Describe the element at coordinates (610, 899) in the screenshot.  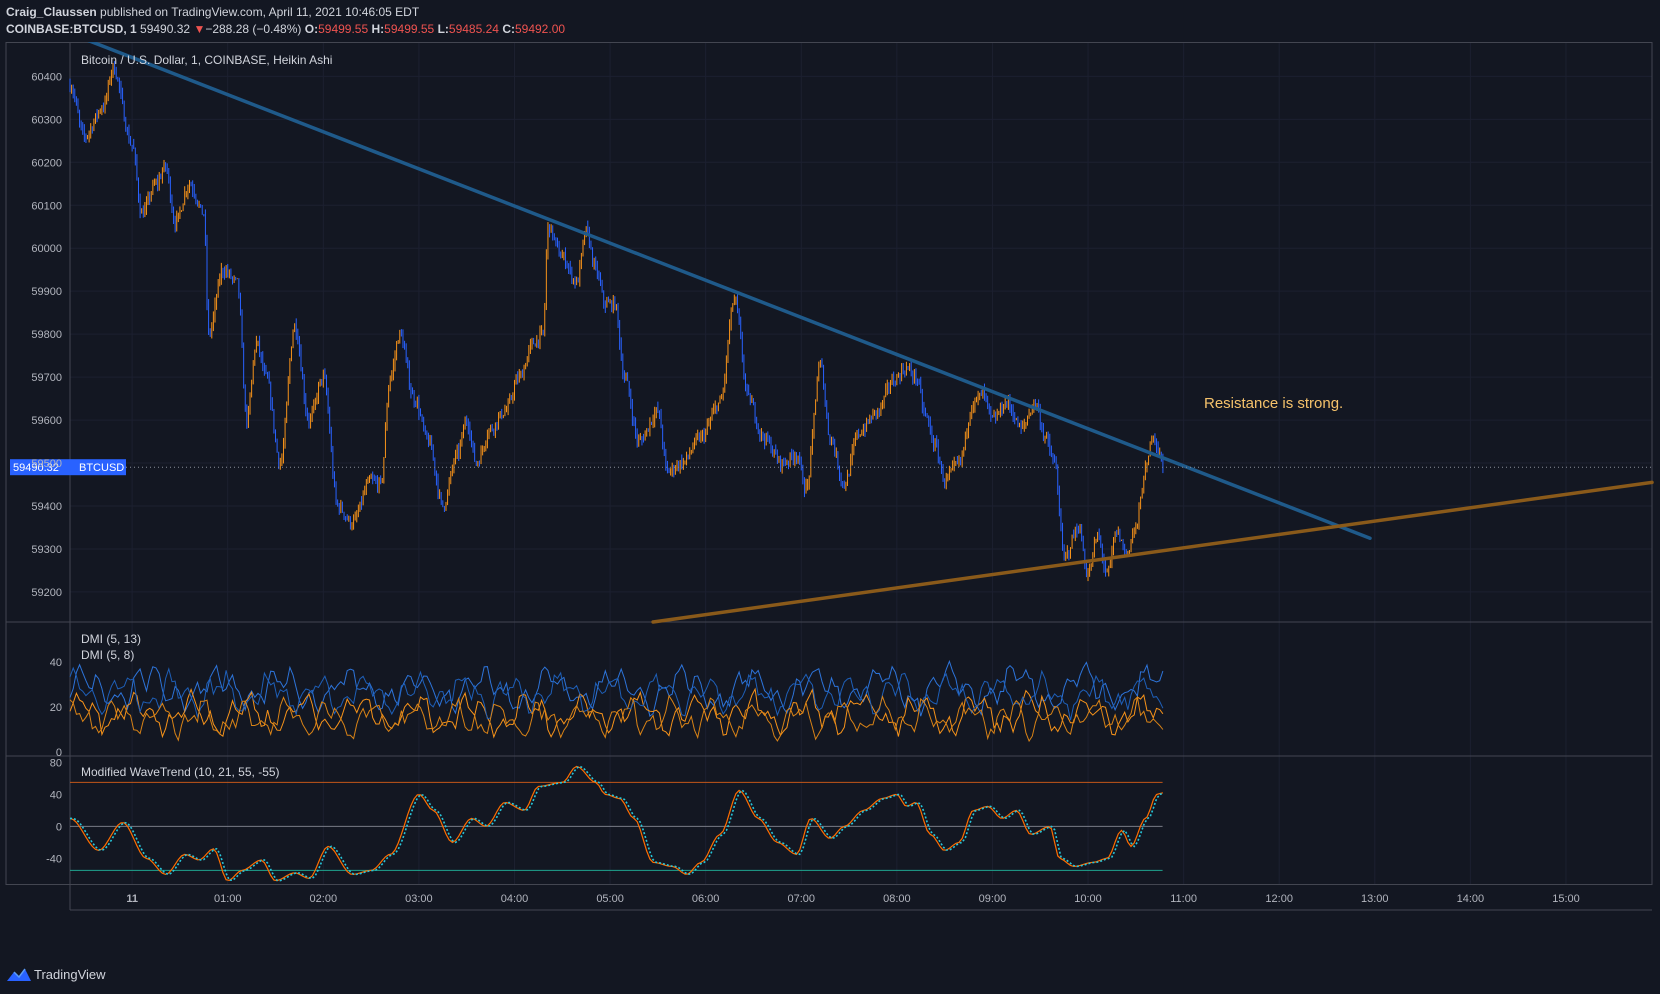
I see `time-tick-label: 05:00` at that location.